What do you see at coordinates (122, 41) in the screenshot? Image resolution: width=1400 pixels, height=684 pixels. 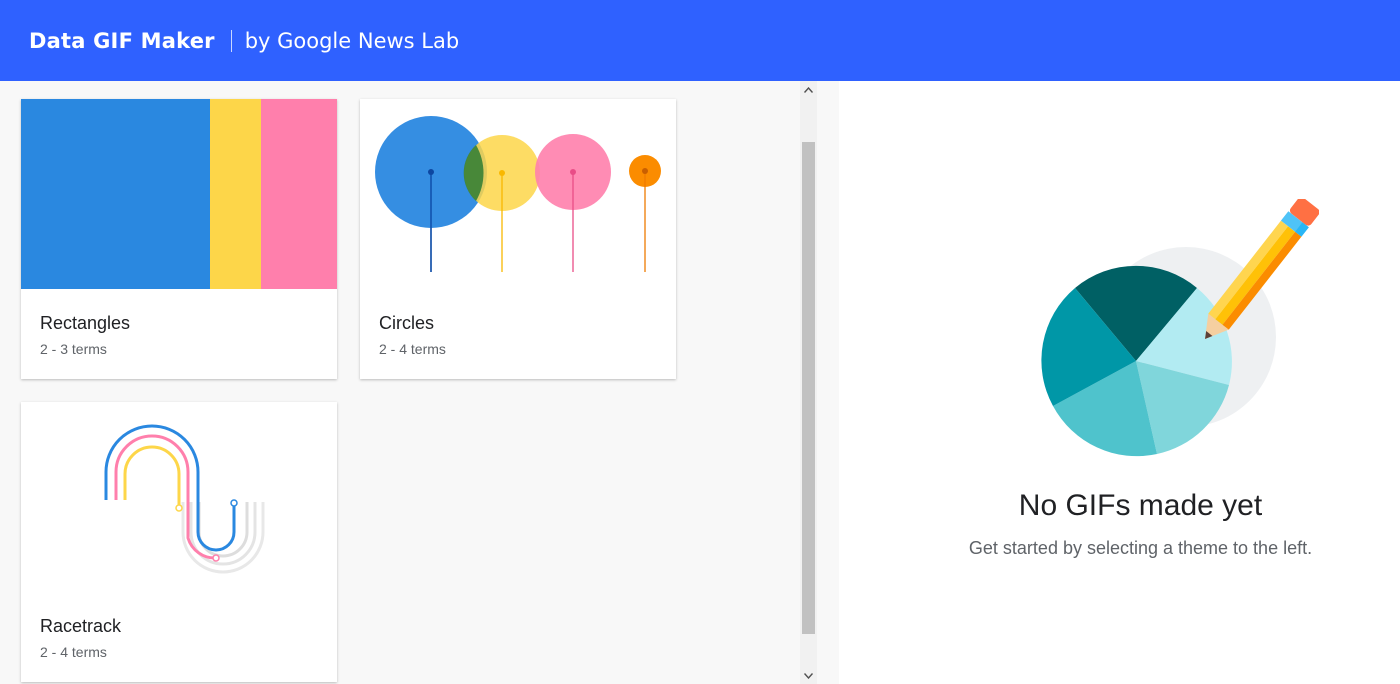 I see `app-title: Data GIF Maker` at bounding box center [122, 41].